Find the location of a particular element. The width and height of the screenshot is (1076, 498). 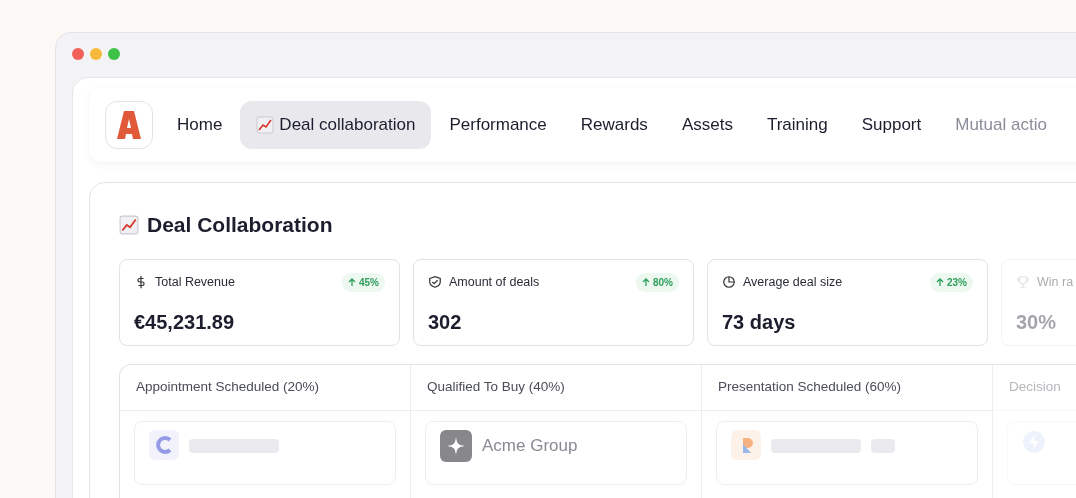

nav-tab: Support is located at coordinates (891, 125).